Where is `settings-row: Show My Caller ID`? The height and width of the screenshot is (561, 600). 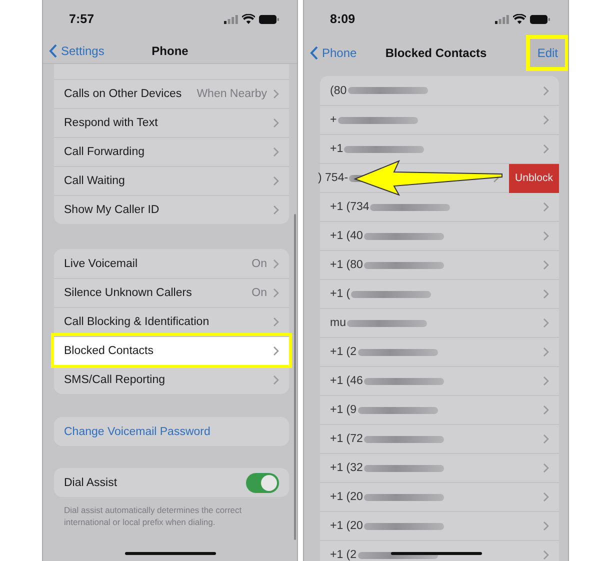
settings-row: Show My Caller ID is located at coordinates (171, 209).